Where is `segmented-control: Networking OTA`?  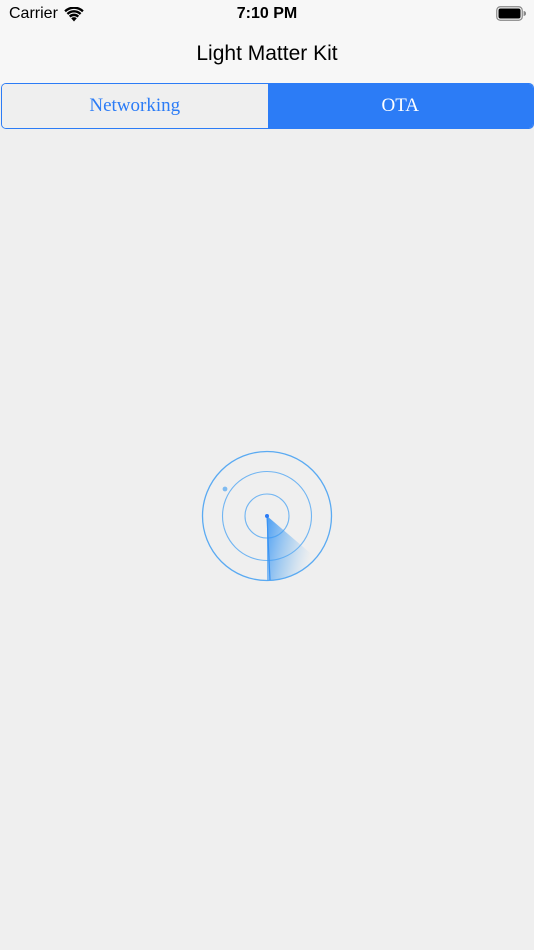 segmented-control: Networking OTA is located at coordinates (267, 106).